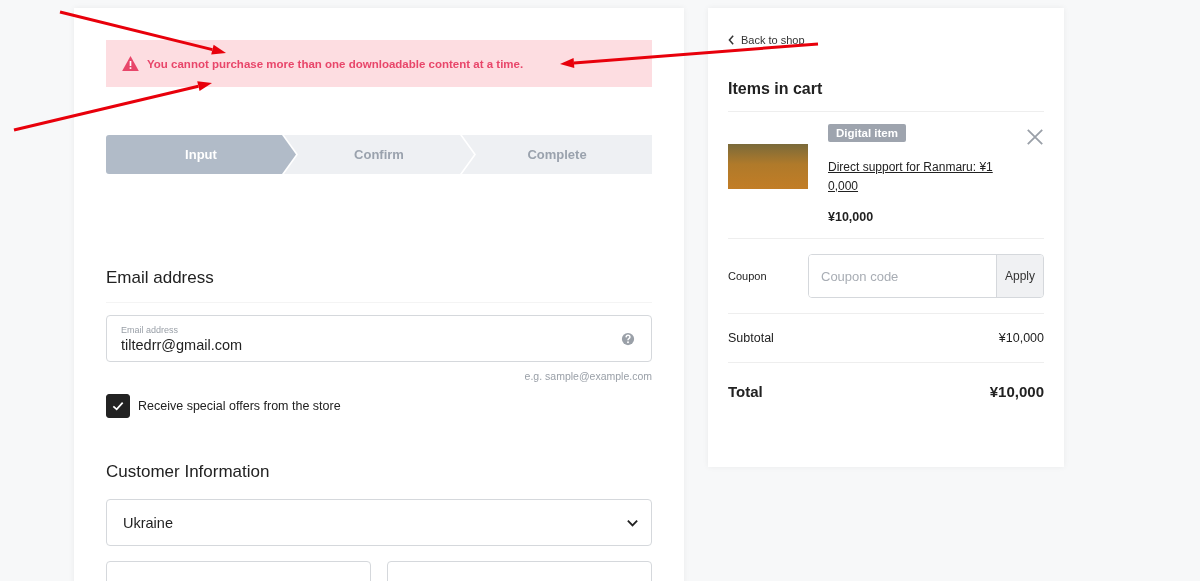 The height and width of the screenshot is (581, 1200). Describe the element at coordinates (1035, 137) in the screenshot. I see `close-icon` at that location.